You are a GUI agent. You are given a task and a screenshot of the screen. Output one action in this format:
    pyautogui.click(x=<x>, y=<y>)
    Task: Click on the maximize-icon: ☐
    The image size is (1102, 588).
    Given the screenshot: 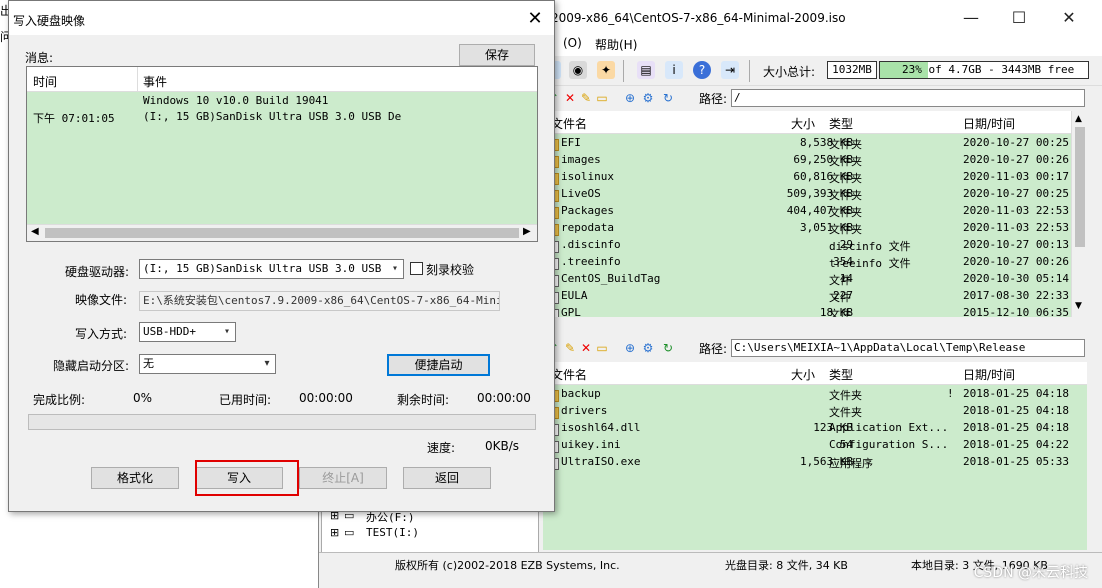 What is the action you would take?
    pyautogui.click(x=1019, y=18)
    